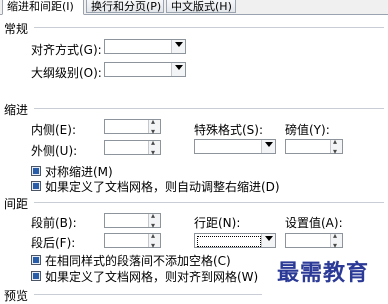  What do you see at coordinates (229, 241) in the screenshot?
I see `line-spacing-focus-ring` at bounding box center [229, 241].